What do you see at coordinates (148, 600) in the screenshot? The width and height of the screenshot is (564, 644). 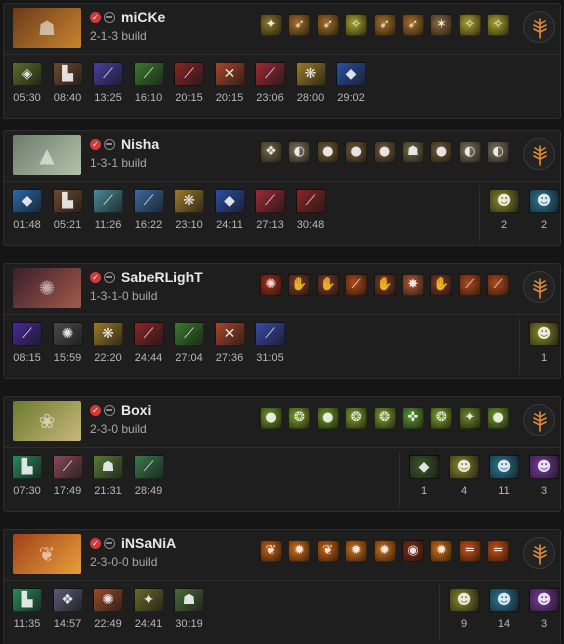 I see `spirit-vessel-icon: ✦` at bounding box center [148, 600].